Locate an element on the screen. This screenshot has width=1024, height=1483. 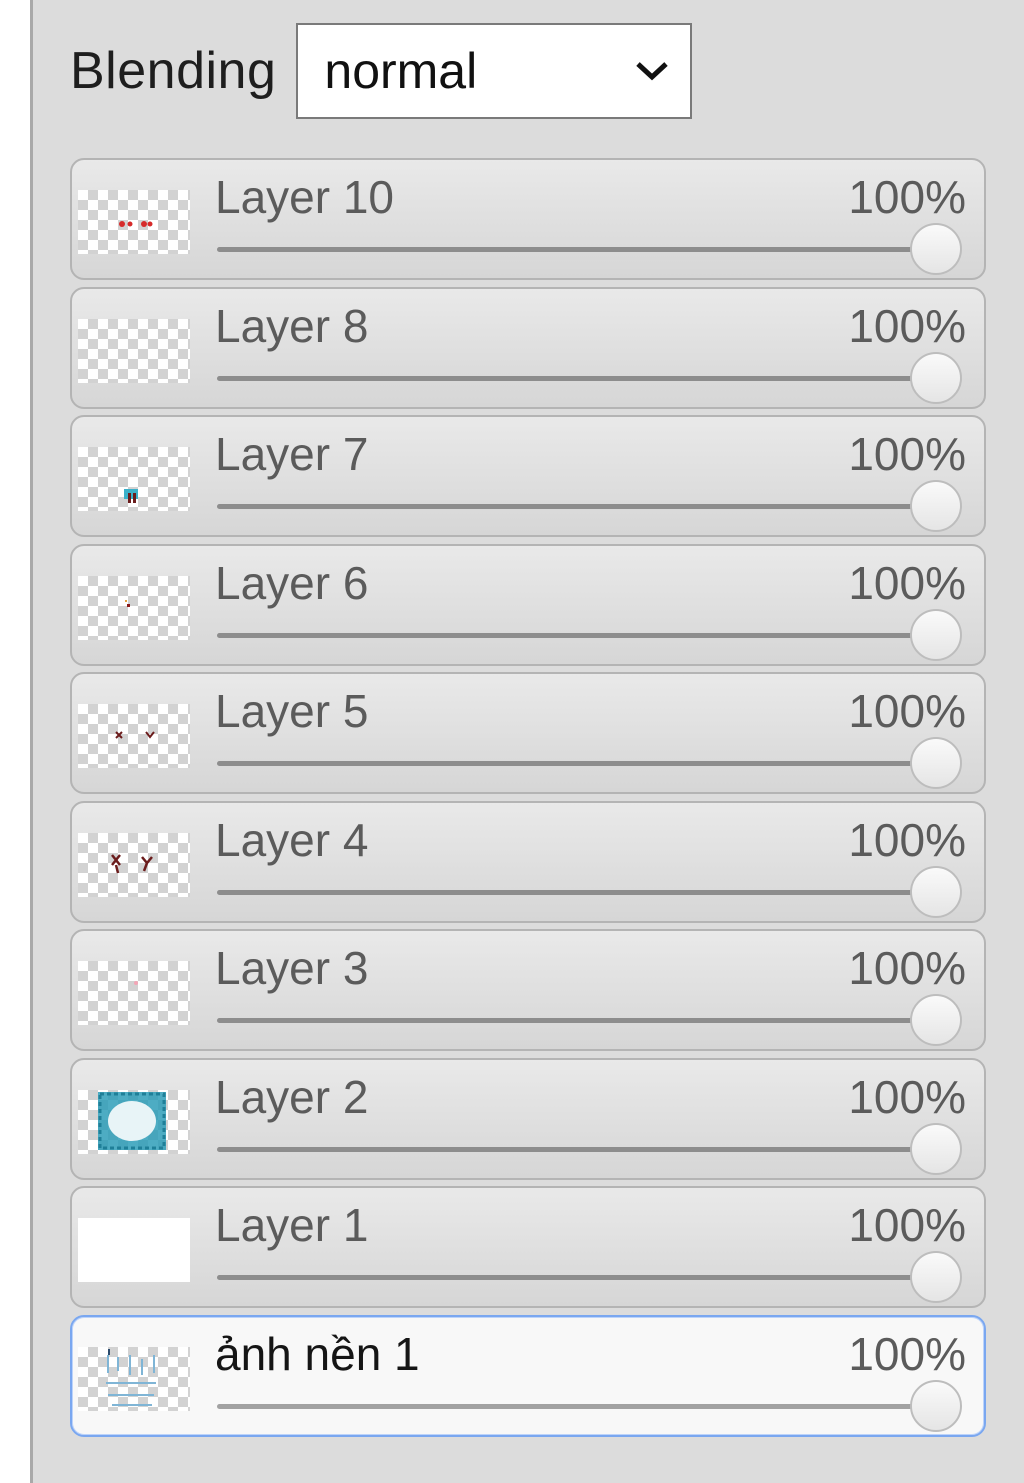
layer-row: Layer 7 100% is located at coordinates (528, 476).